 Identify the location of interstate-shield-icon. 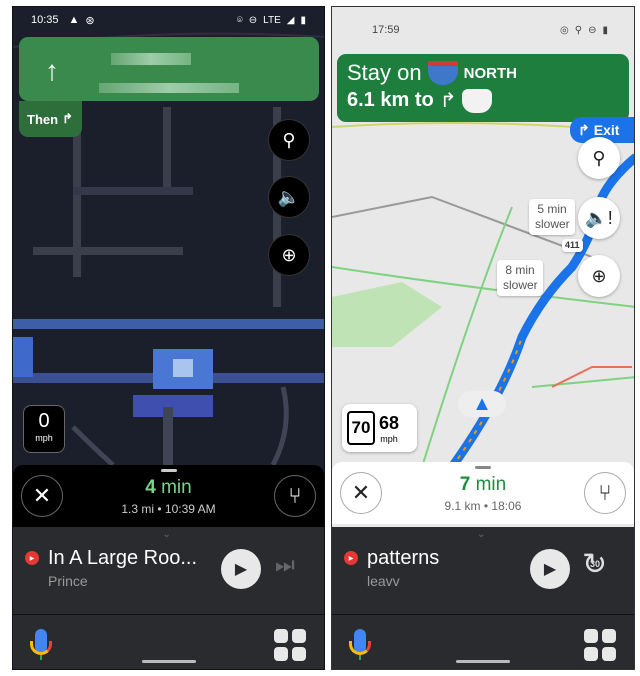
(442, 73).